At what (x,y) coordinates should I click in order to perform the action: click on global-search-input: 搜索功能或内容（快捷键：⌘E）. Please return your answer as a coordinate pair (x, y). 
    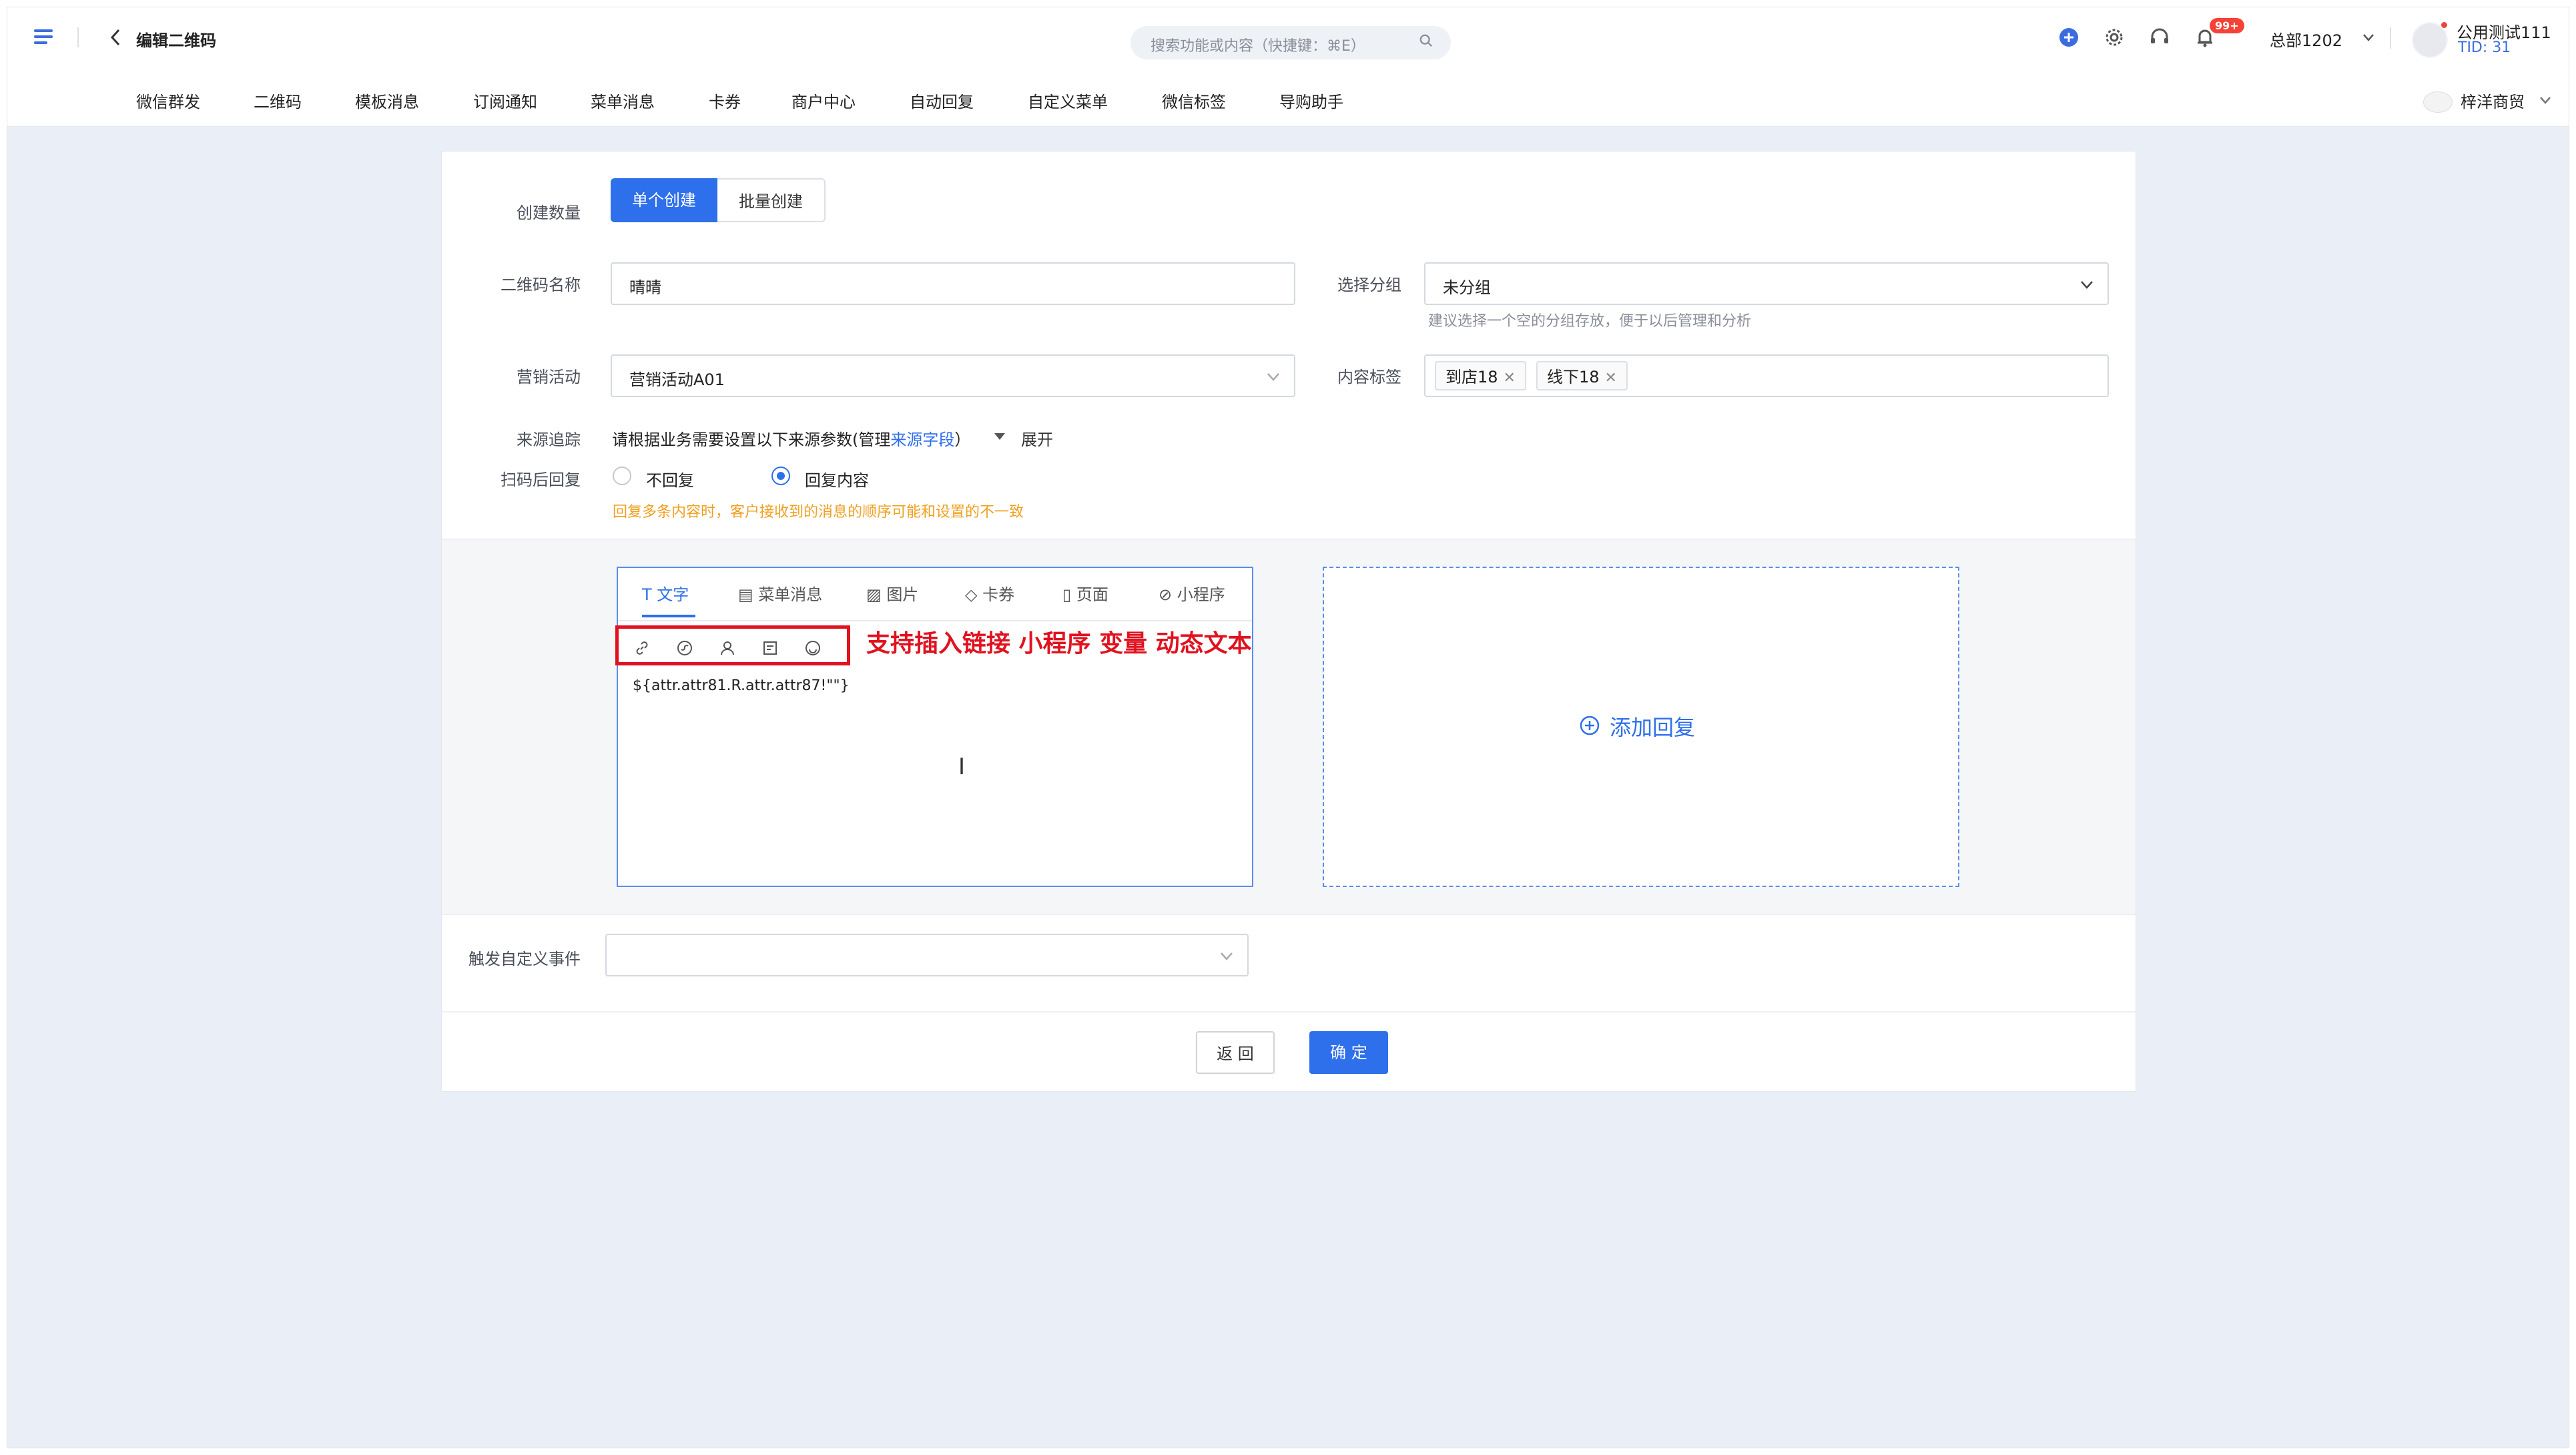
    Looking at the image, I should click on (1291, 43).